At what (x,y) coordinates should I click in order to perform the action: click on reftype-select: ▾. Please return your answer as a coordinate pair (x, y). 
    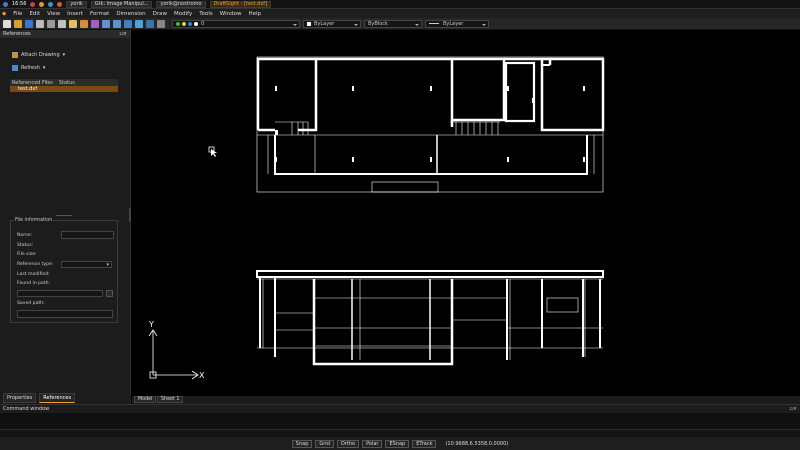
    Looking at the image, I should click on (86, 264).